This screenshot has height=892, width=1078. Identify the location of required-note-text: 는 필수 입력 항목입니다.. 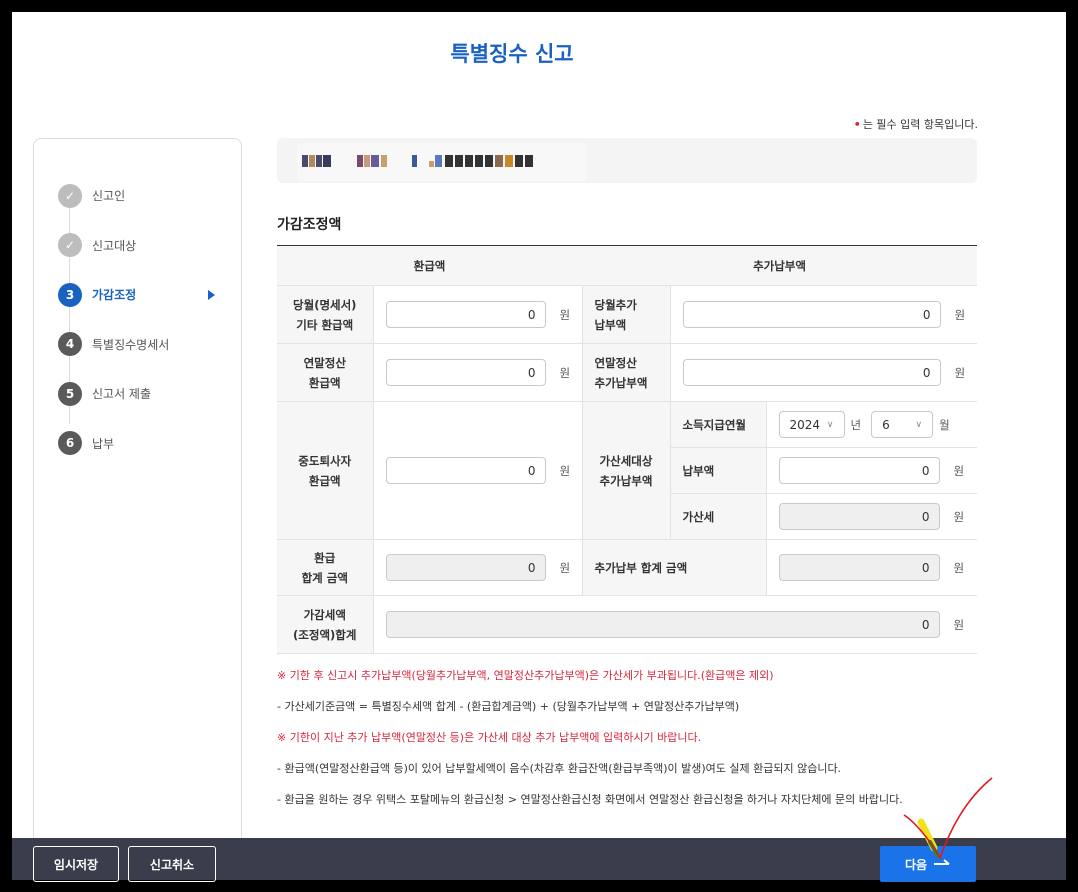
(920, 124).